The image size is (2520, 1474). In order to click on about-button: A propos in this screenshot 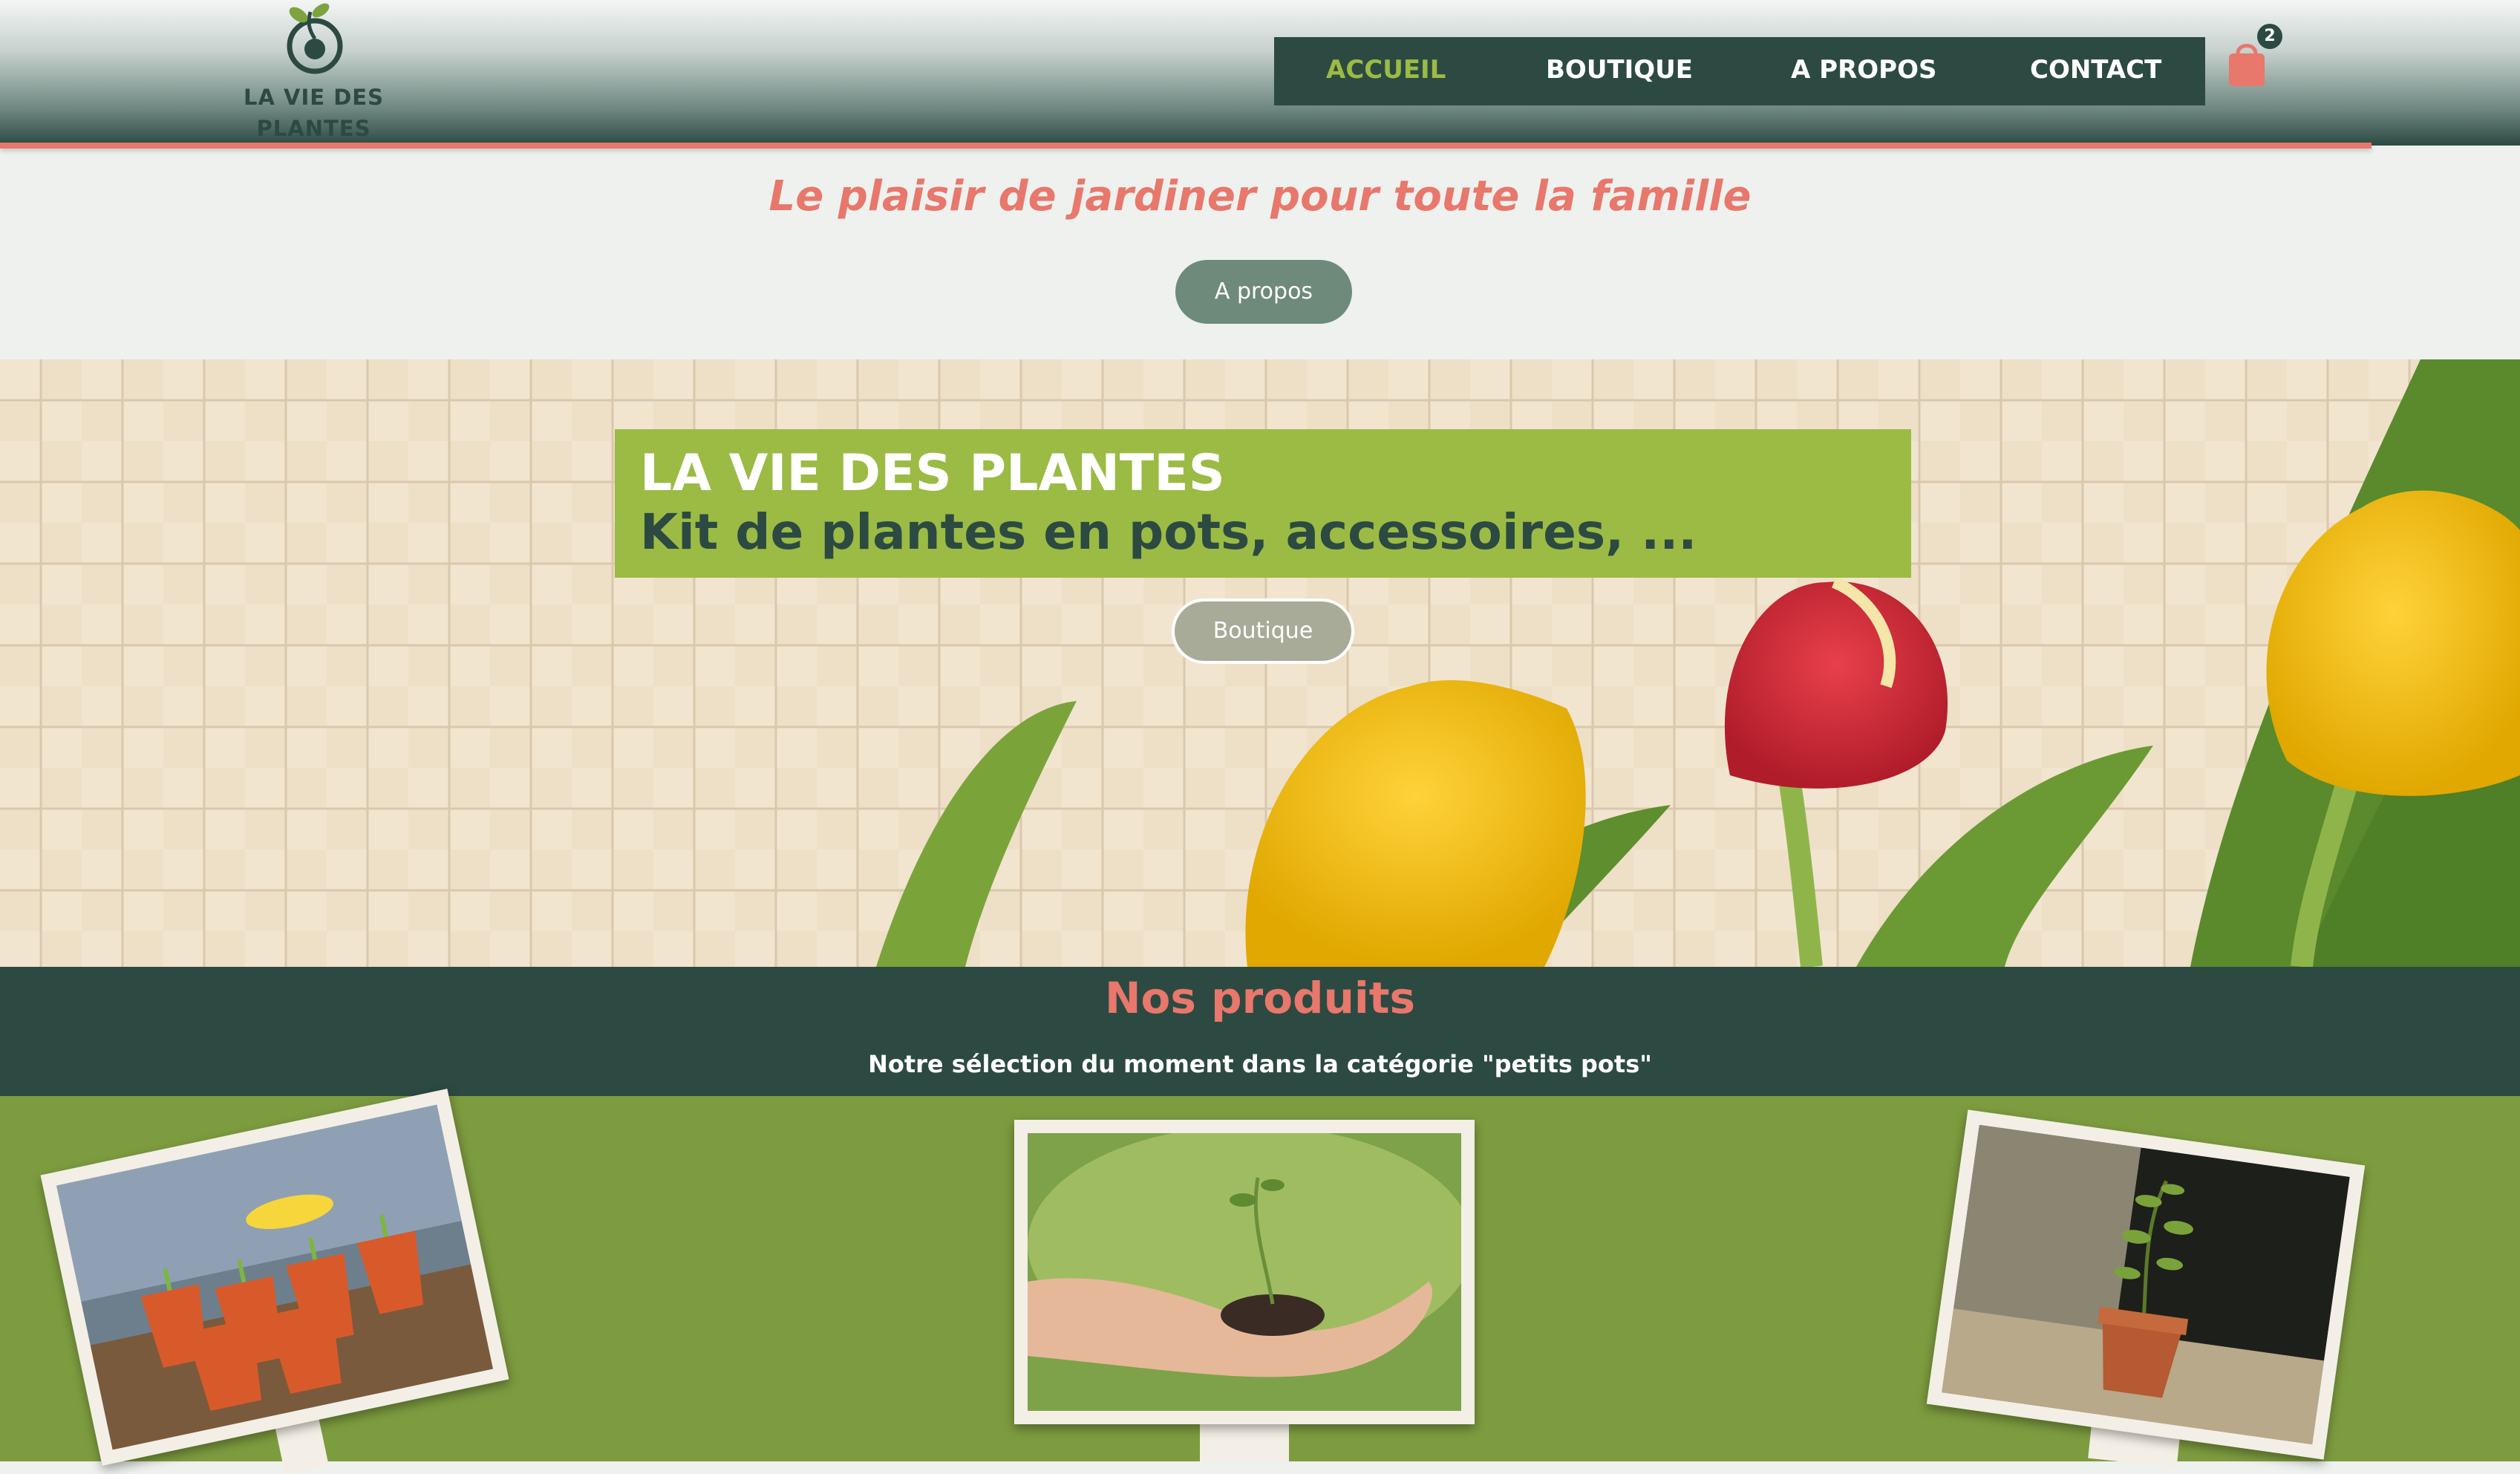, I will do `click(1263, 292)`.